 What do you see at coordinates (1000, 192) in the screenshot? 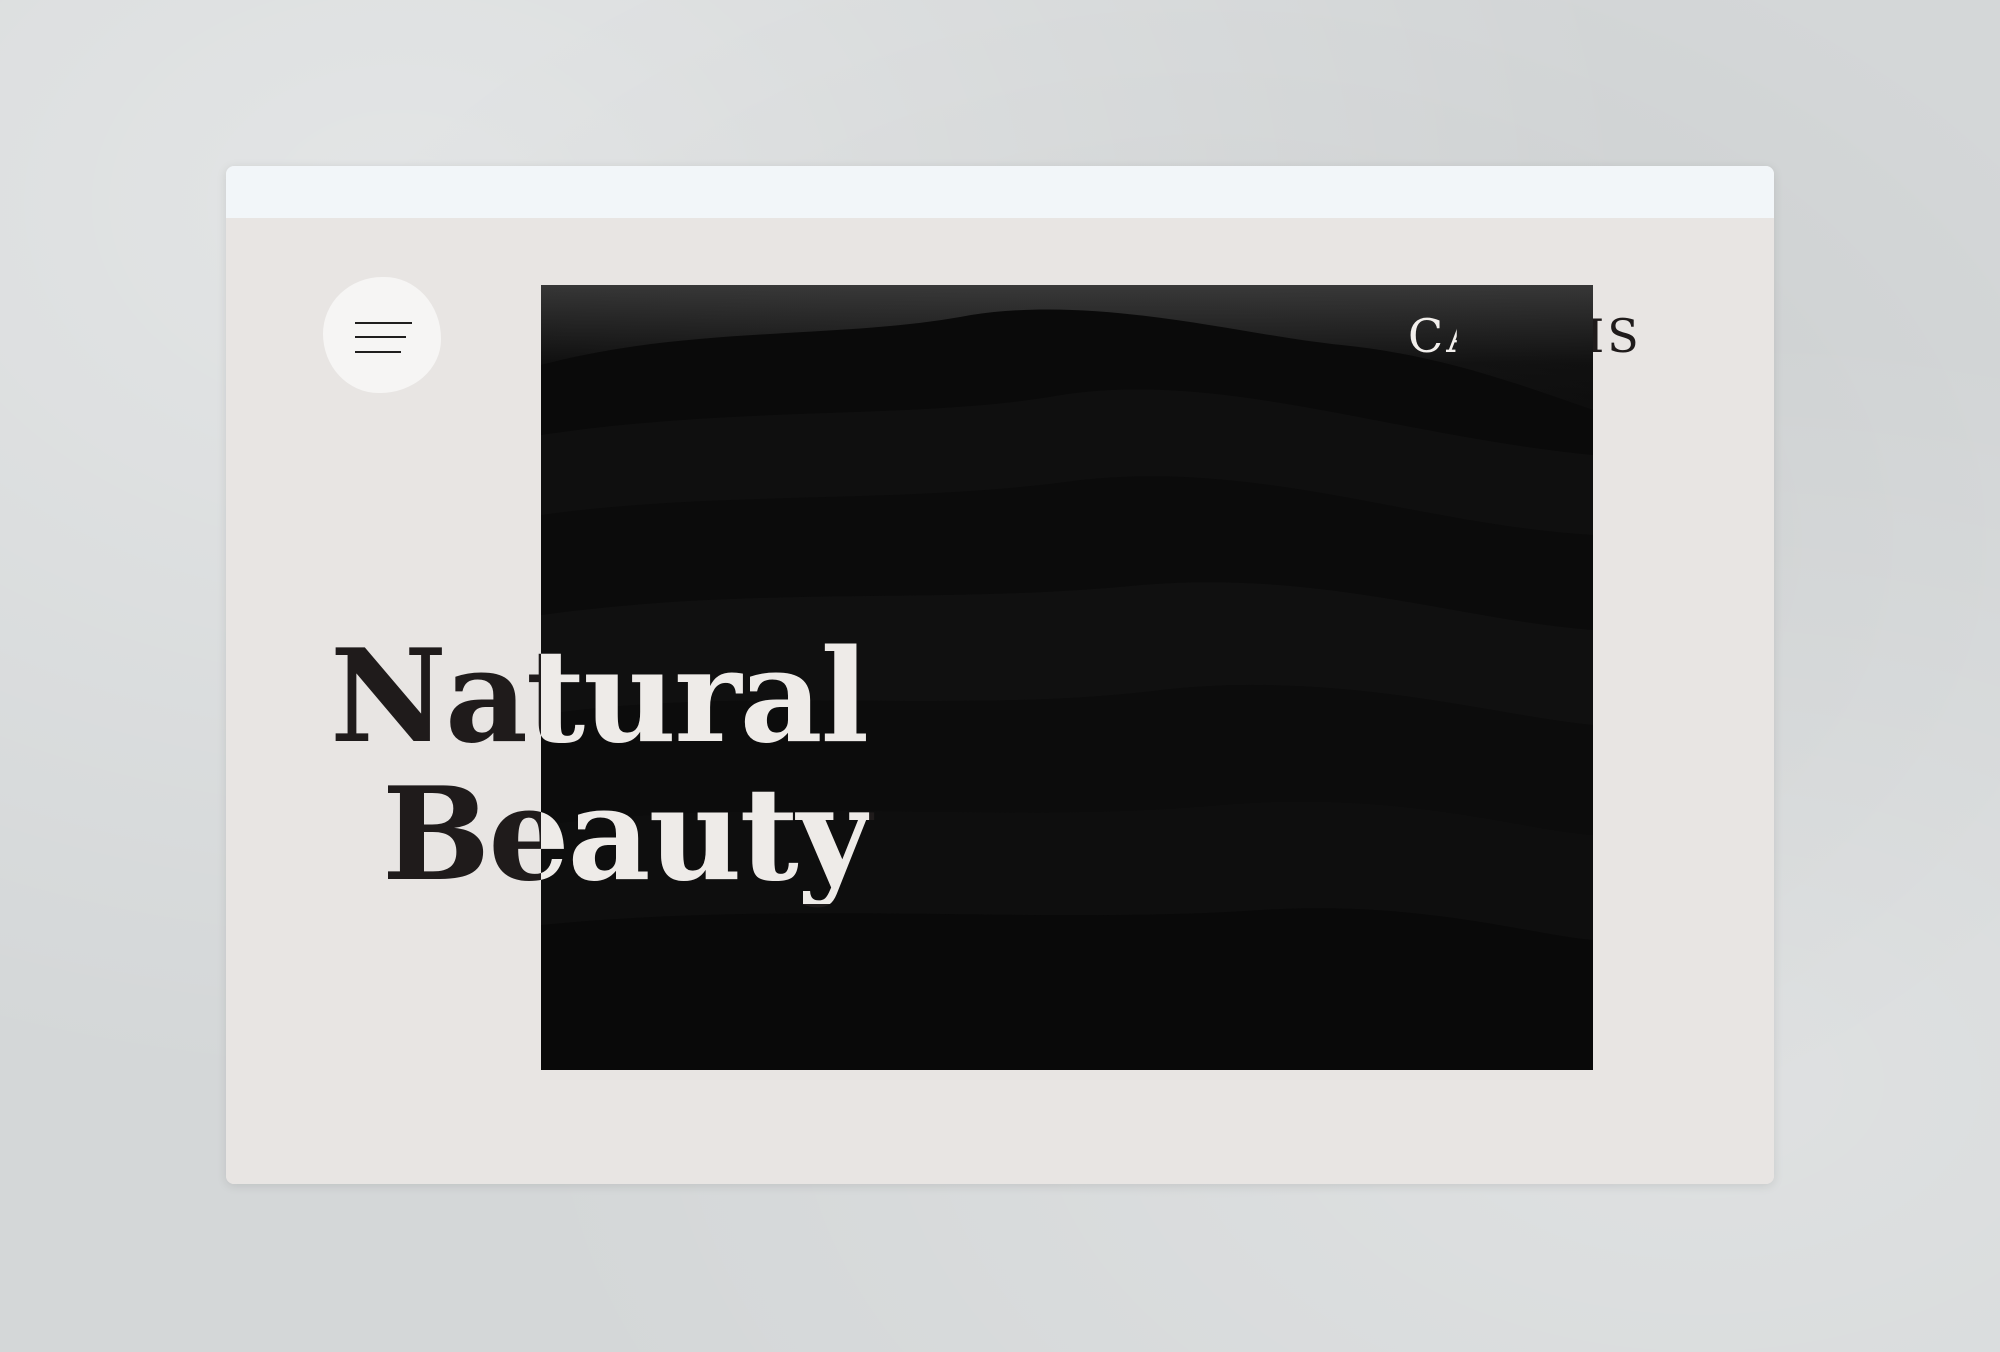
I see `browser-top-bar` at bounding box center [1000, 192].